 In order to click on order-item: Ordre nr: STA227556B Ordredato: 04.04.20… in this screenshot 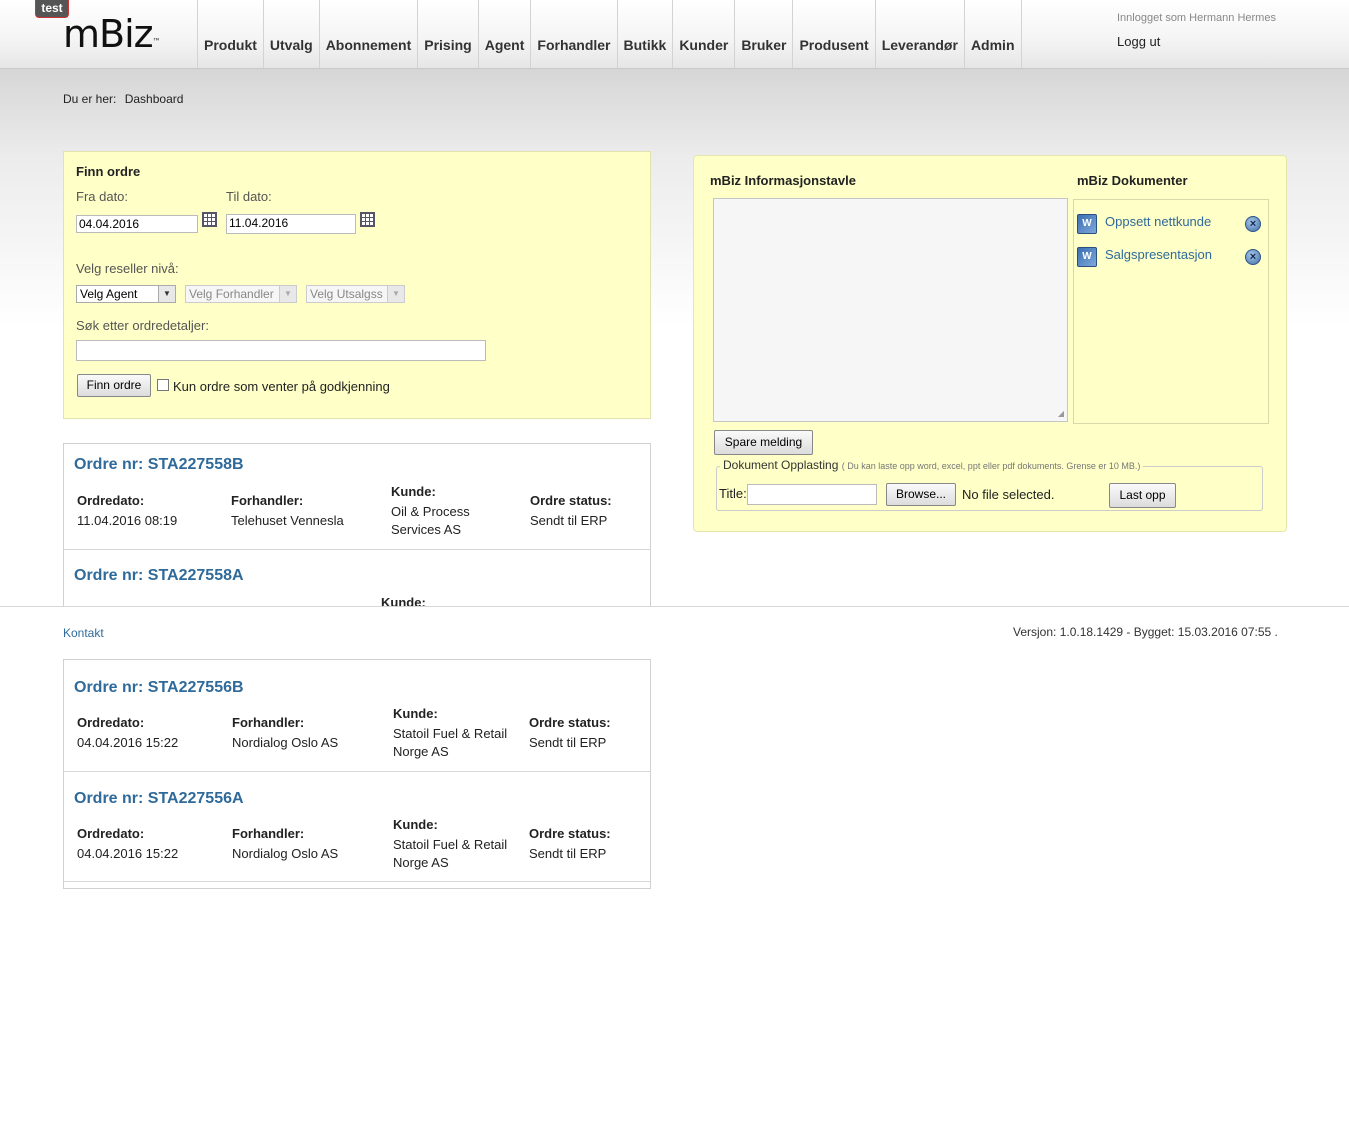, I will do `click(357, 716)`.